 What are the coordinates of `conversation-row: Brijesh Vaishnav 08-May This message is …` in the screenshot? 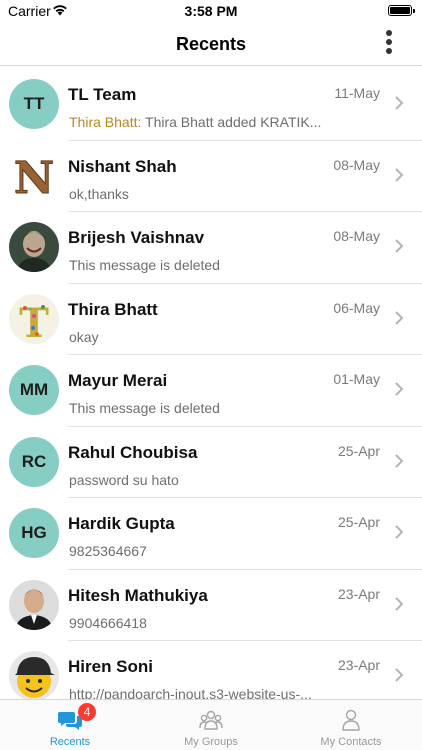 It's located at (211, 248).